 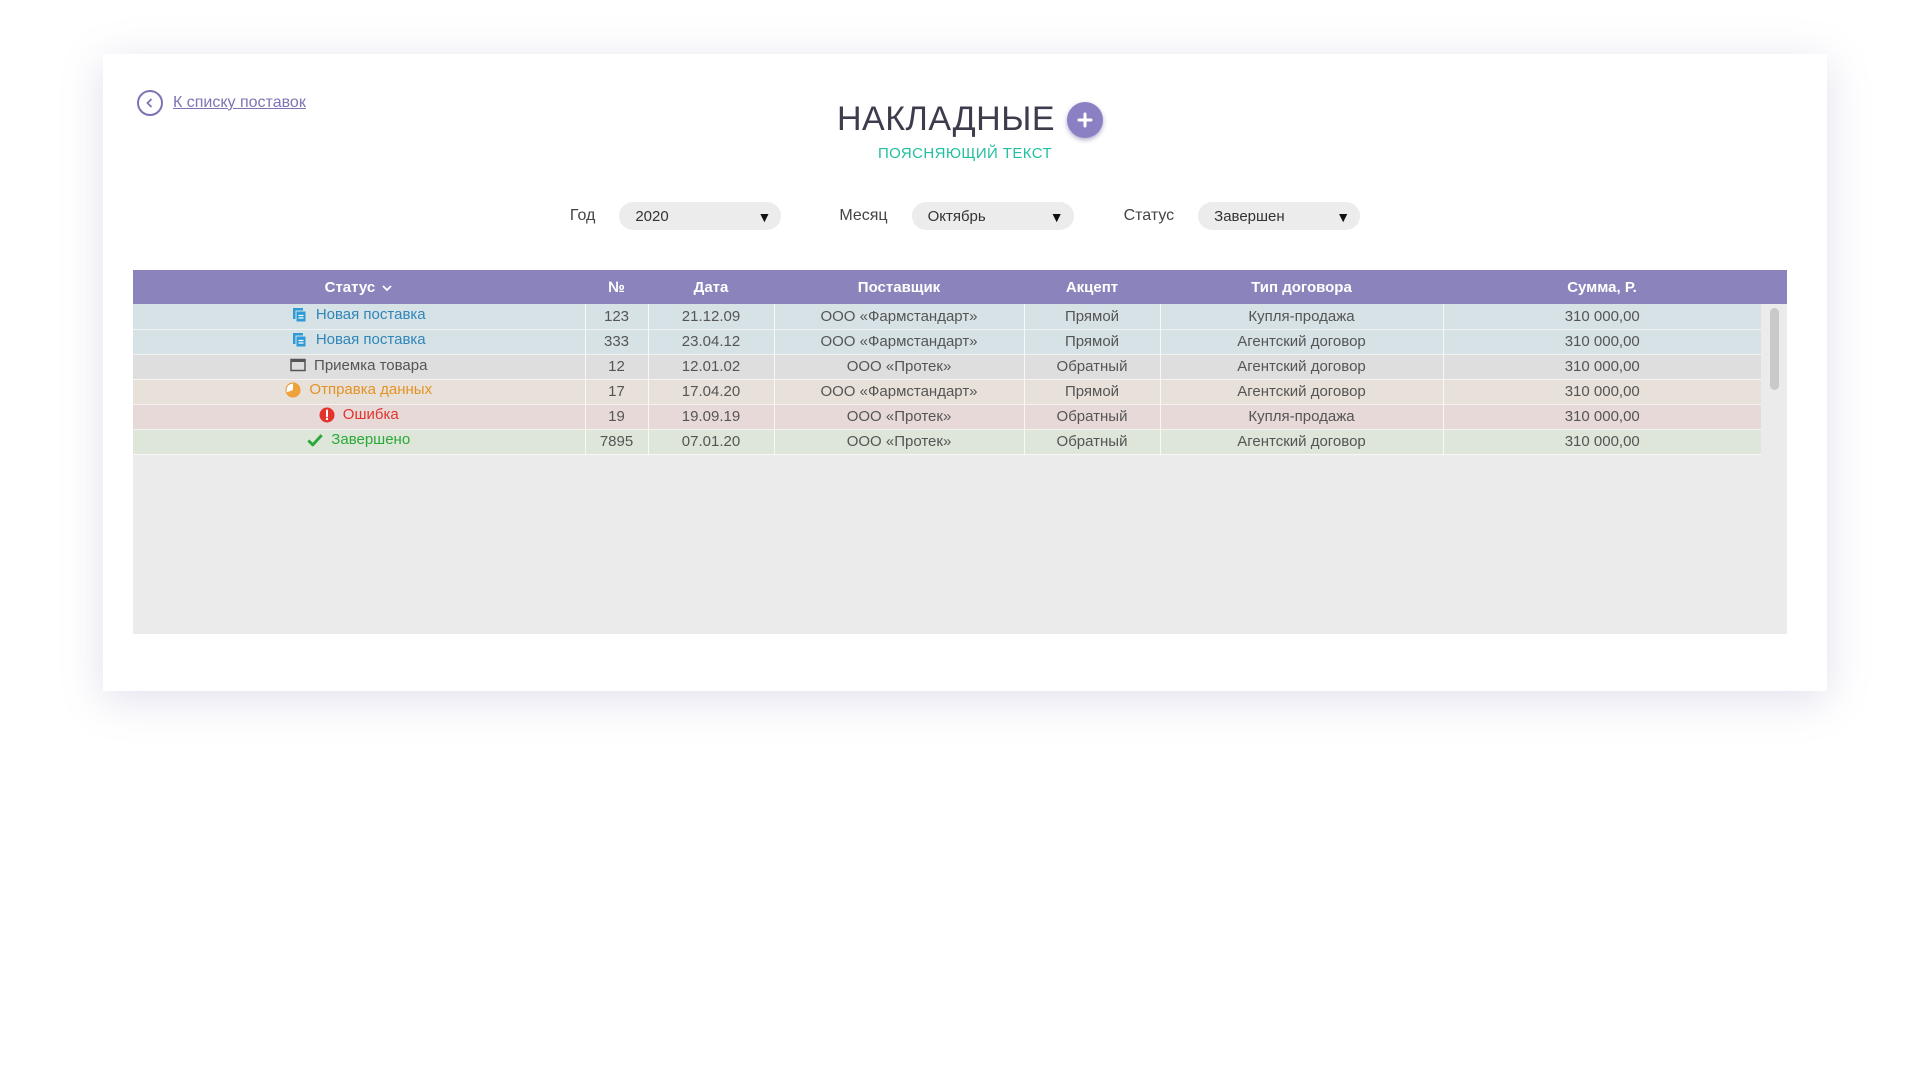 What do you see at coordinates (371, 390) in the screenshot?
I see `status-text: Отправка данных` at bounding box center [371, 390].